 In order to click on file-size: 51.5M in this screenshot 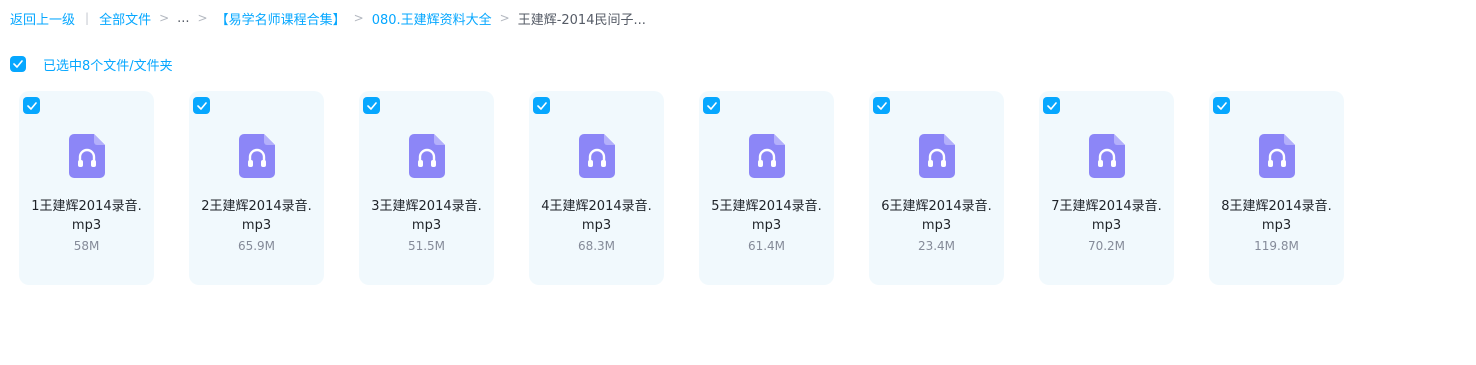, I will do `click(426, 246)`.